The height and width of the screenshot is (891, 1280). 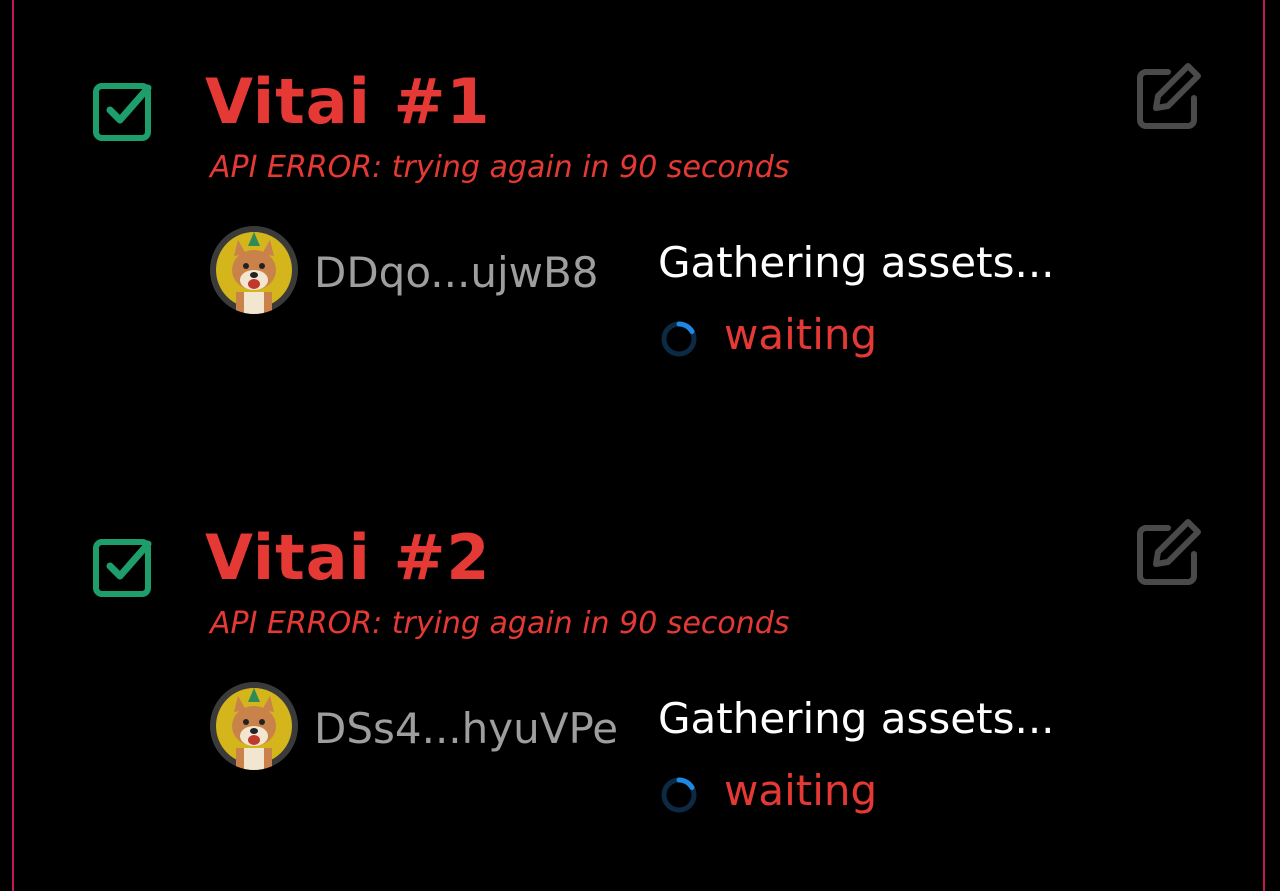 What do you see at coordinates (348, 101) in the screenshot?
I see `bot-title: Vitai #1` at bounding box center [348, 101].